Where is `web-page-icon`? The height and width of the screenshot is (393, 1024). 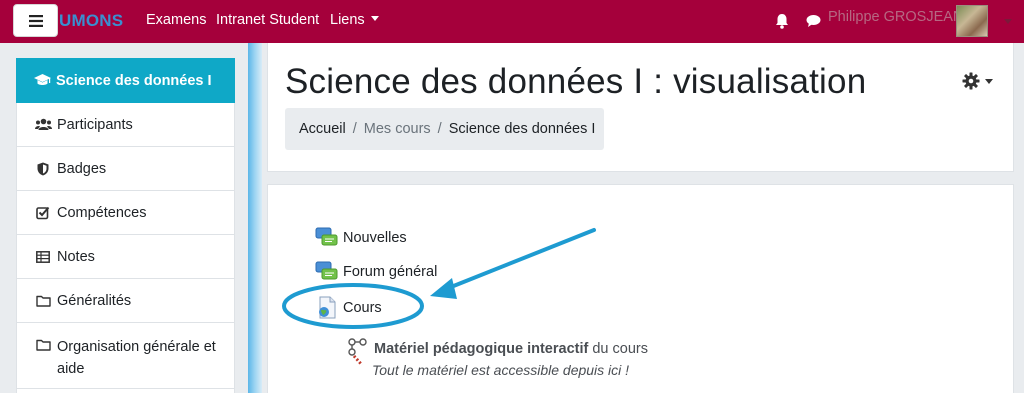 web-page-icon is located at coordinates (327, 308).